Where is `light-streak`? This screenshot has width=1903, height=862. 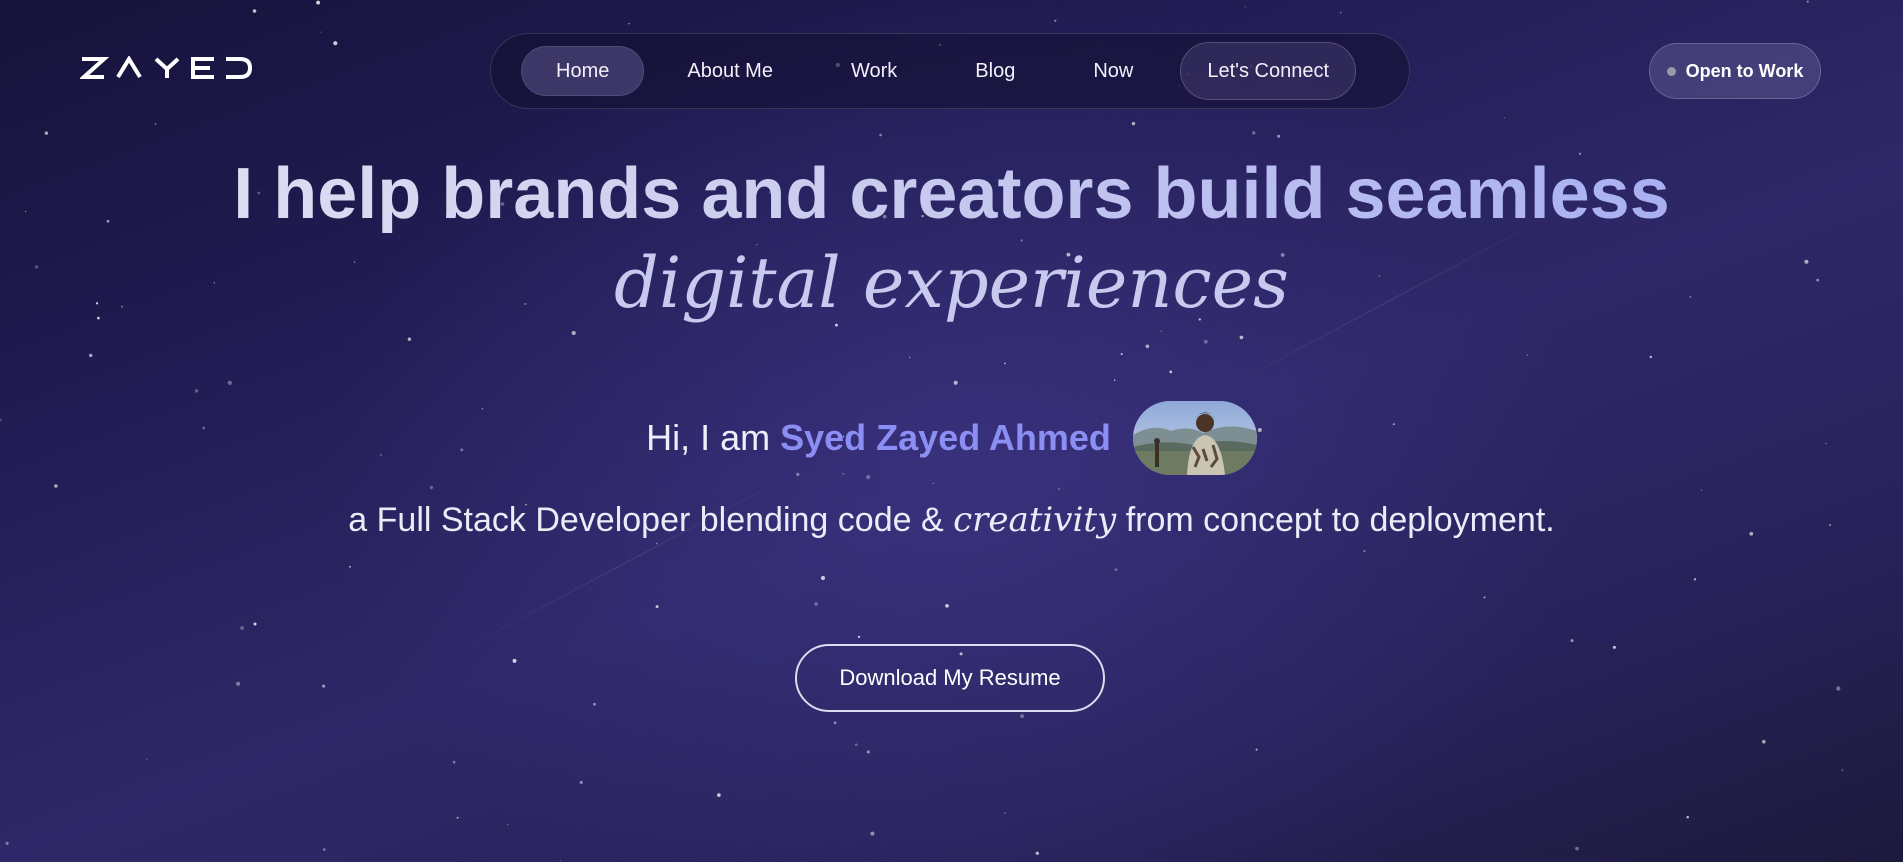
light-streak is located at coordinates (630, 560).